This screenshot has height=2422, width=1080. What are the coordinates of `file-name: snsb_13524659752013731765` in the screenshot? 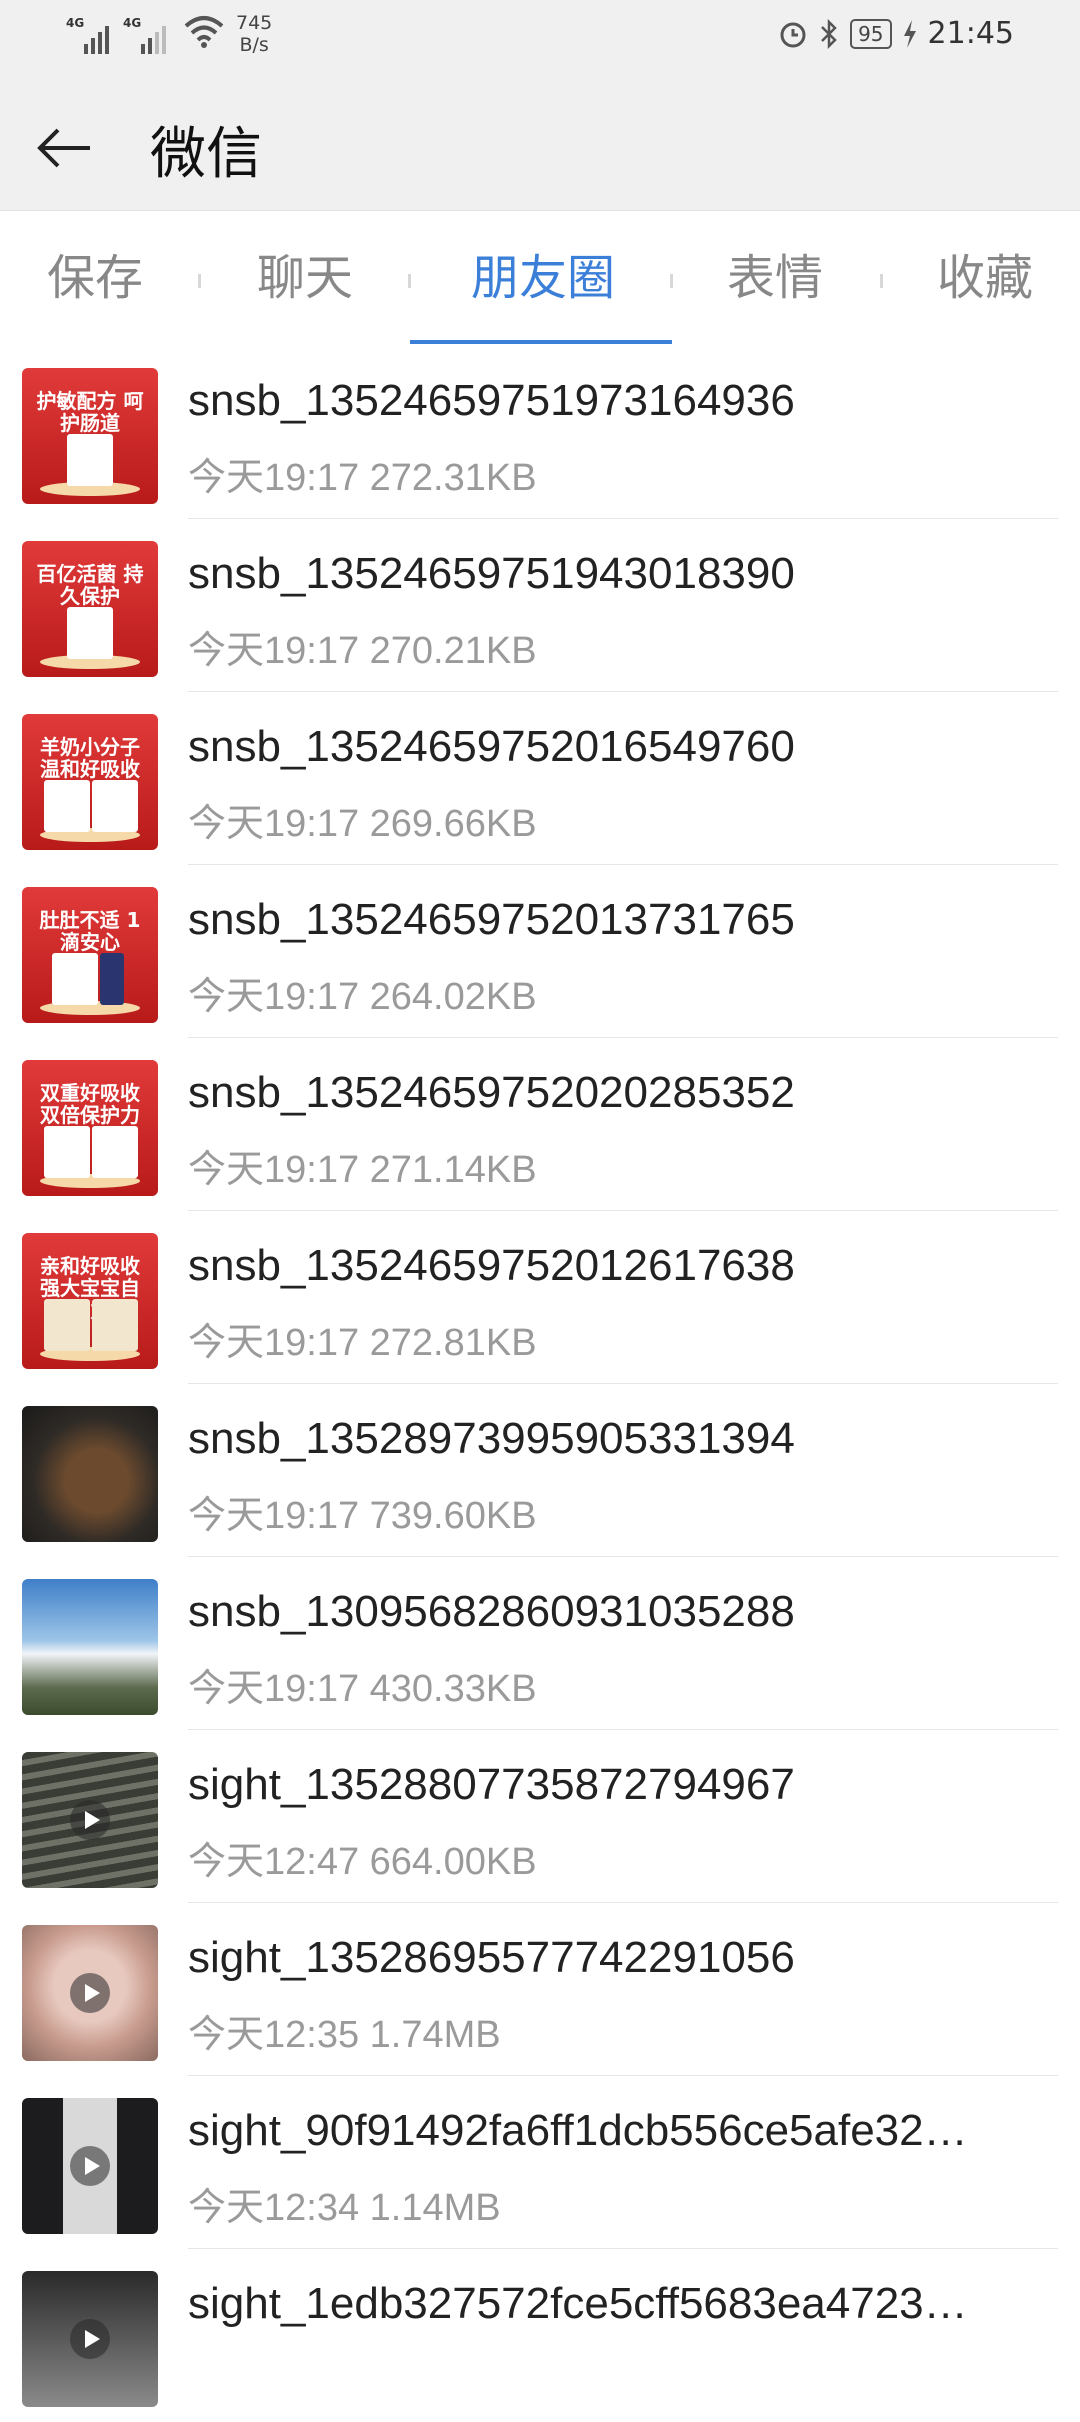 It's located at (491, 919).